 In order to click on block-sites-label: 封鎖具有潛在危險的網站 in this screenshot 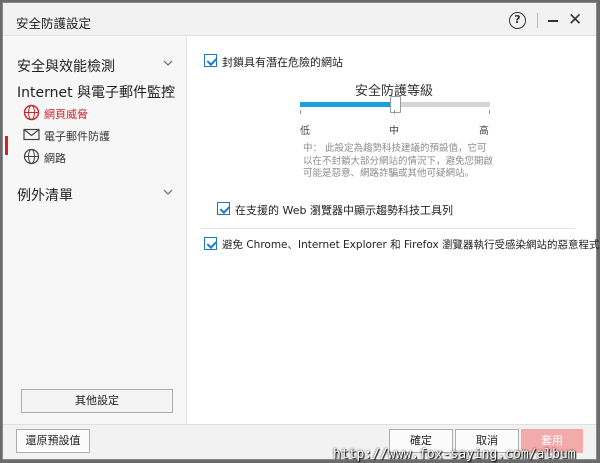, I will do `click(282, 62)`.